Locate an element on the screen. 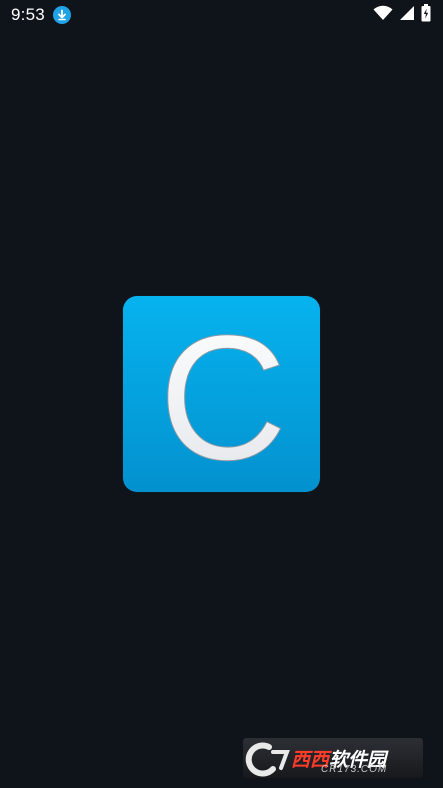  battery-charging-icon is located at coordinates (426, 15).